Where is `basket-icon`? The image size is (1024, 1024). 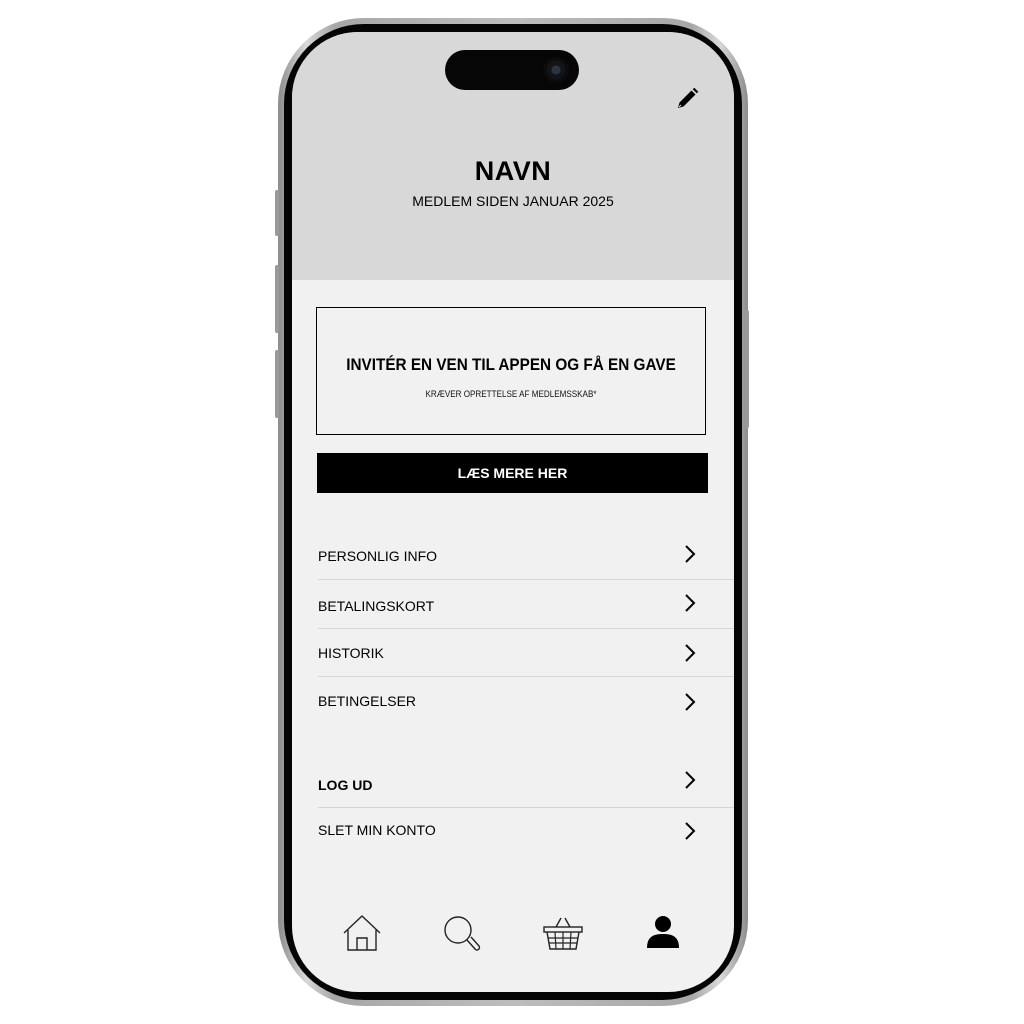
basket-icon is located at coordinates (563, 934).